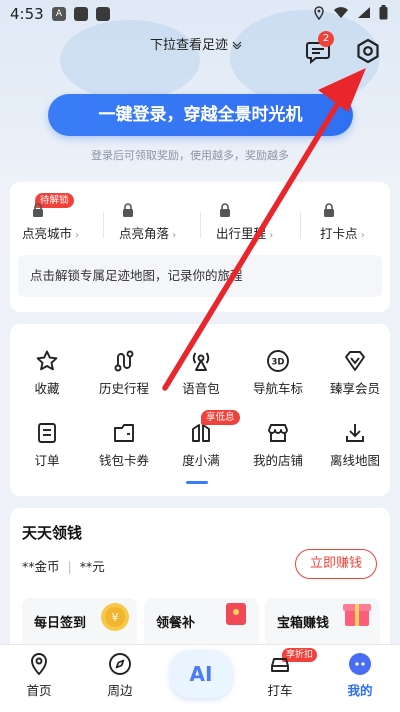 This screenshot has width=400, height=712. What do you see at coordinates (360, 664) in the screenshot?
I see `profile-icon` at bounding box center [360, 664].